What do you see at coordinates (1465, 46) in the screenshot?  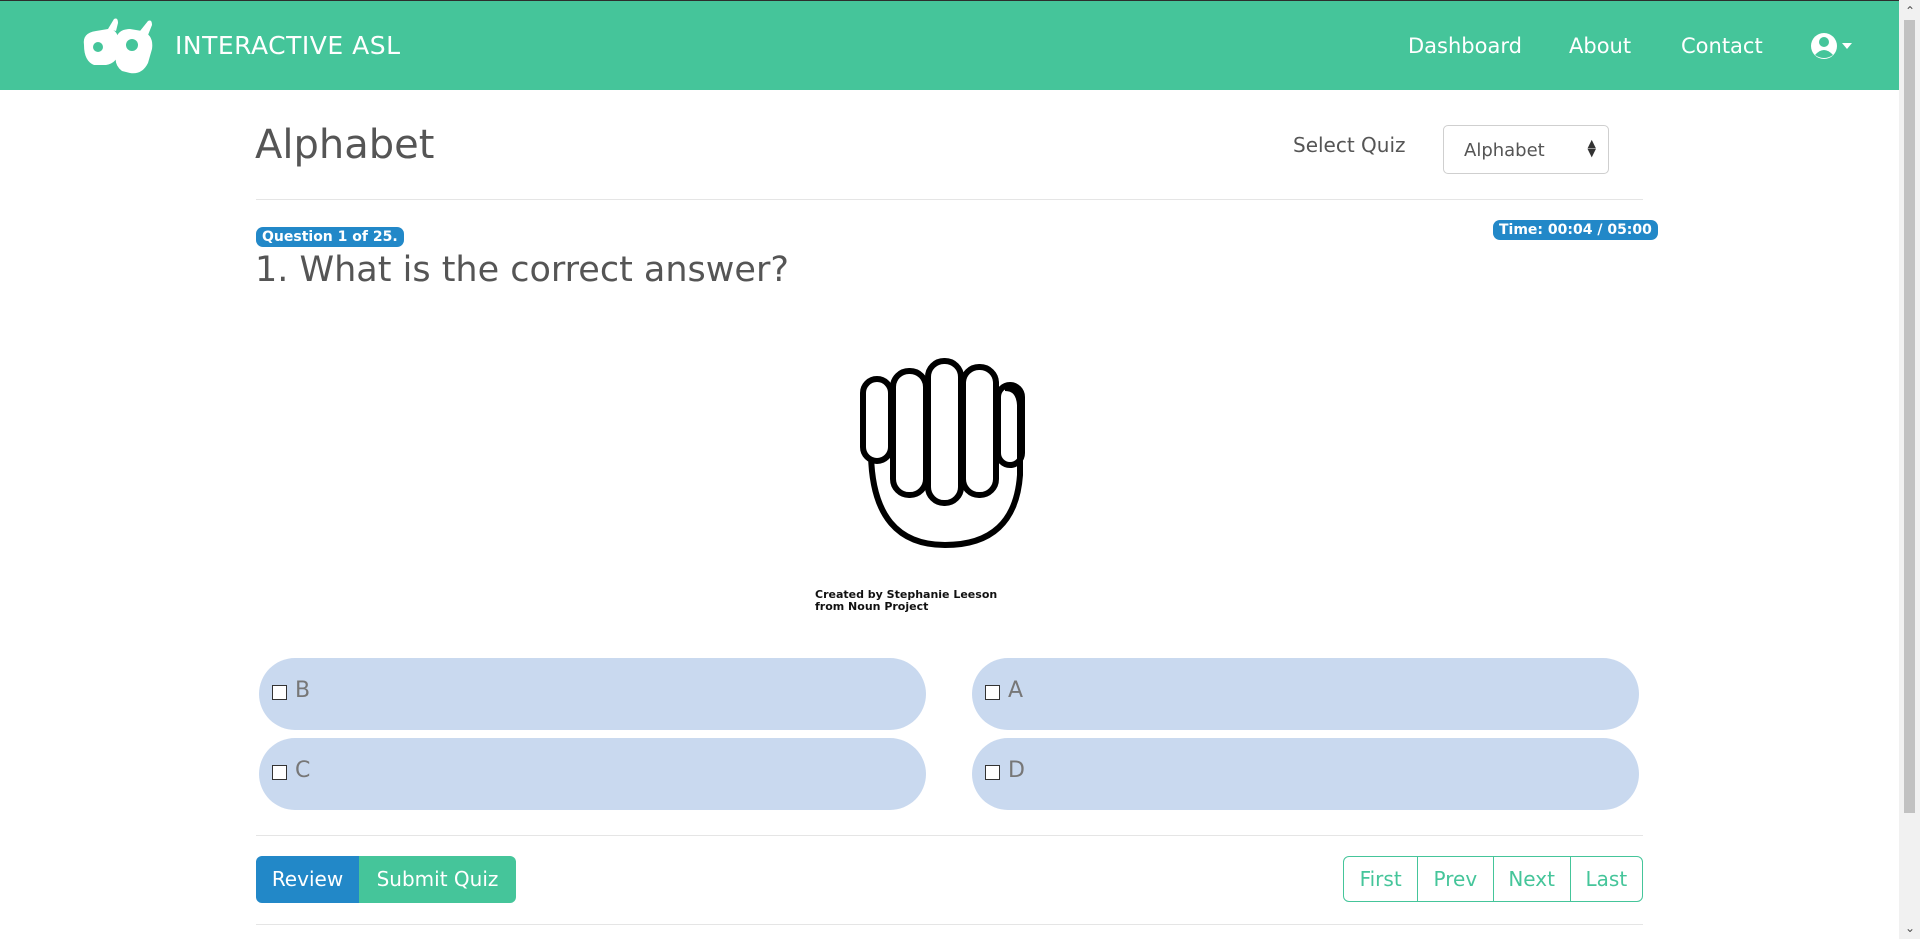 I see `nav-link-dashboard: Dashboard` at bounding box center [1465, 46].